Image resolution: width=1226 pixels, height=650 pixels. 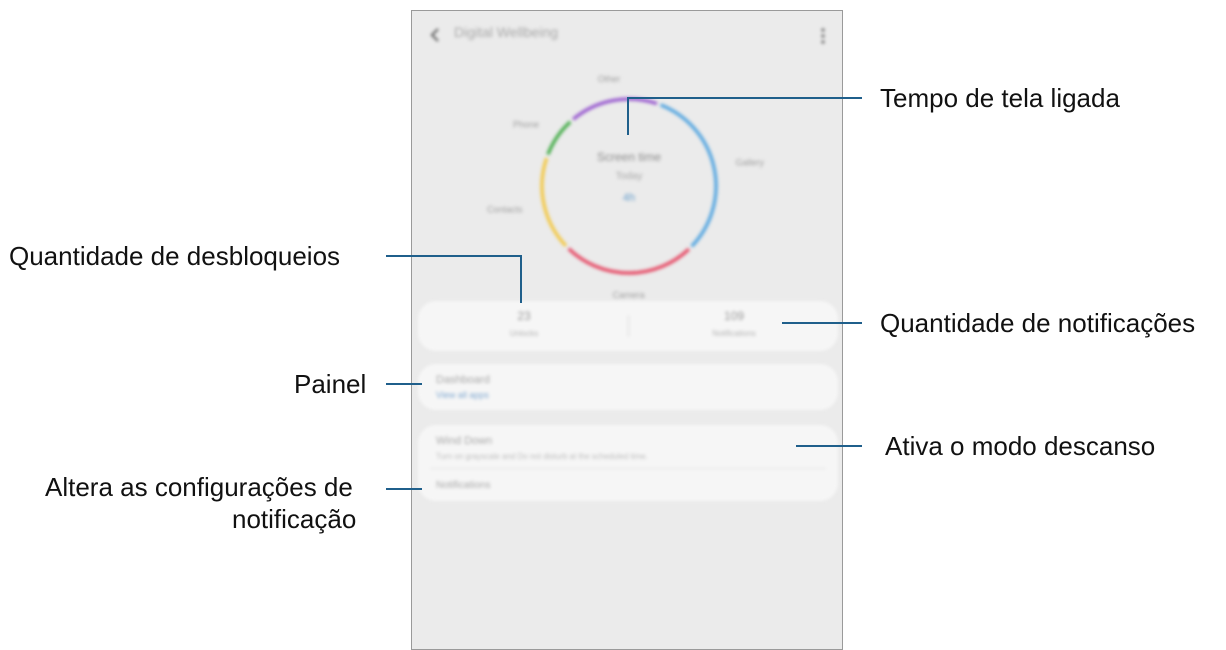 I want to click on ring-label-phone: Phone, so click(x=526, y=124).